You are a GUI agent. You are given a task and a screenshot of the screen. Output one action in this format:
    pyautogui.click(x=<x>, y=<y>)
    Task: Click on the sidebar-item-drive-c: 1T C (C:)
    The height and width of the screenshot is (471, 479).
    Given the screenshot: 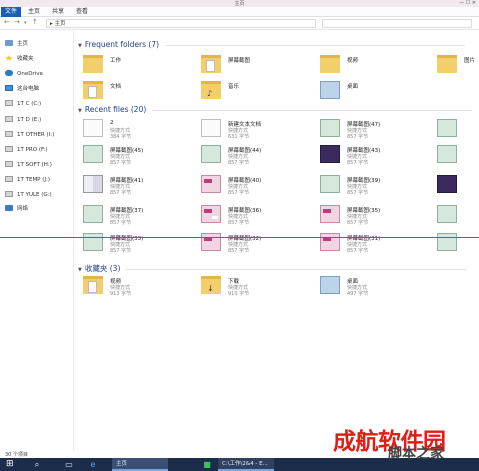 What is the action you would take?
    pyautogui.click(x=23, y=104)
    